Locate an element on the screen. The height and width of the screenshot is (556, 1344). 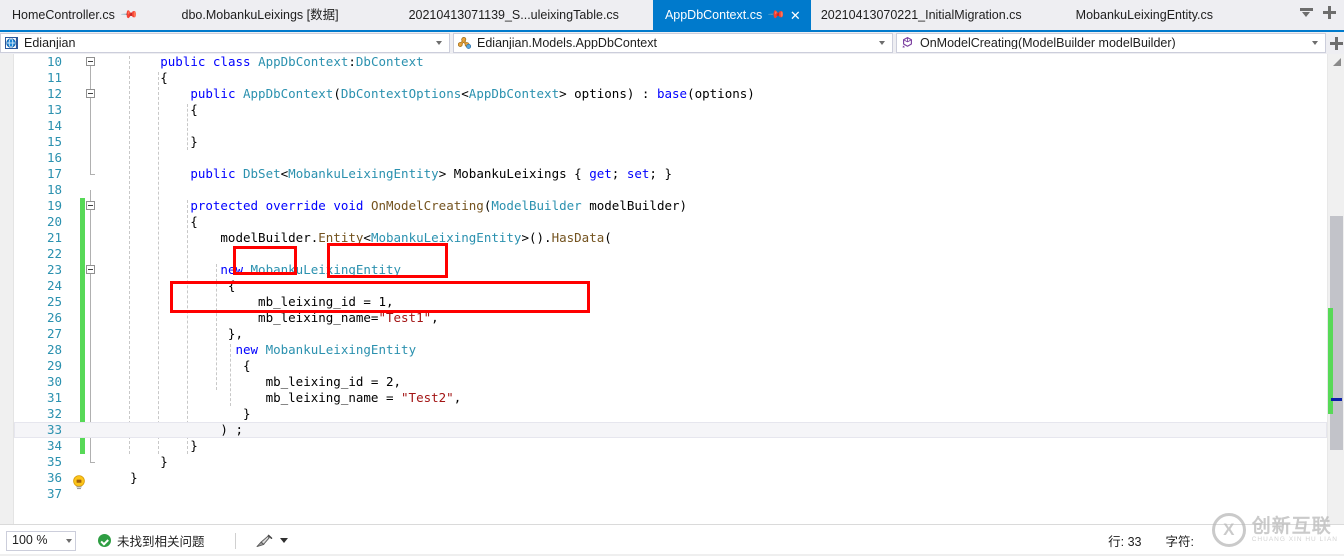
line-number: 27 is located at coordinates (54, 333).